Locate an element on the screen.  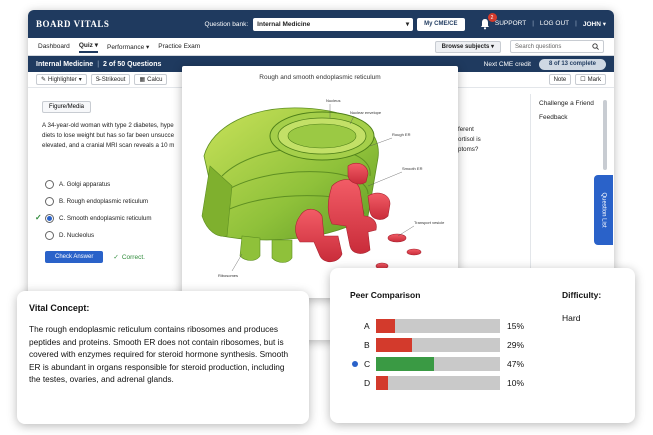
peer-row-letter: B is located at coordinates (367, 345).